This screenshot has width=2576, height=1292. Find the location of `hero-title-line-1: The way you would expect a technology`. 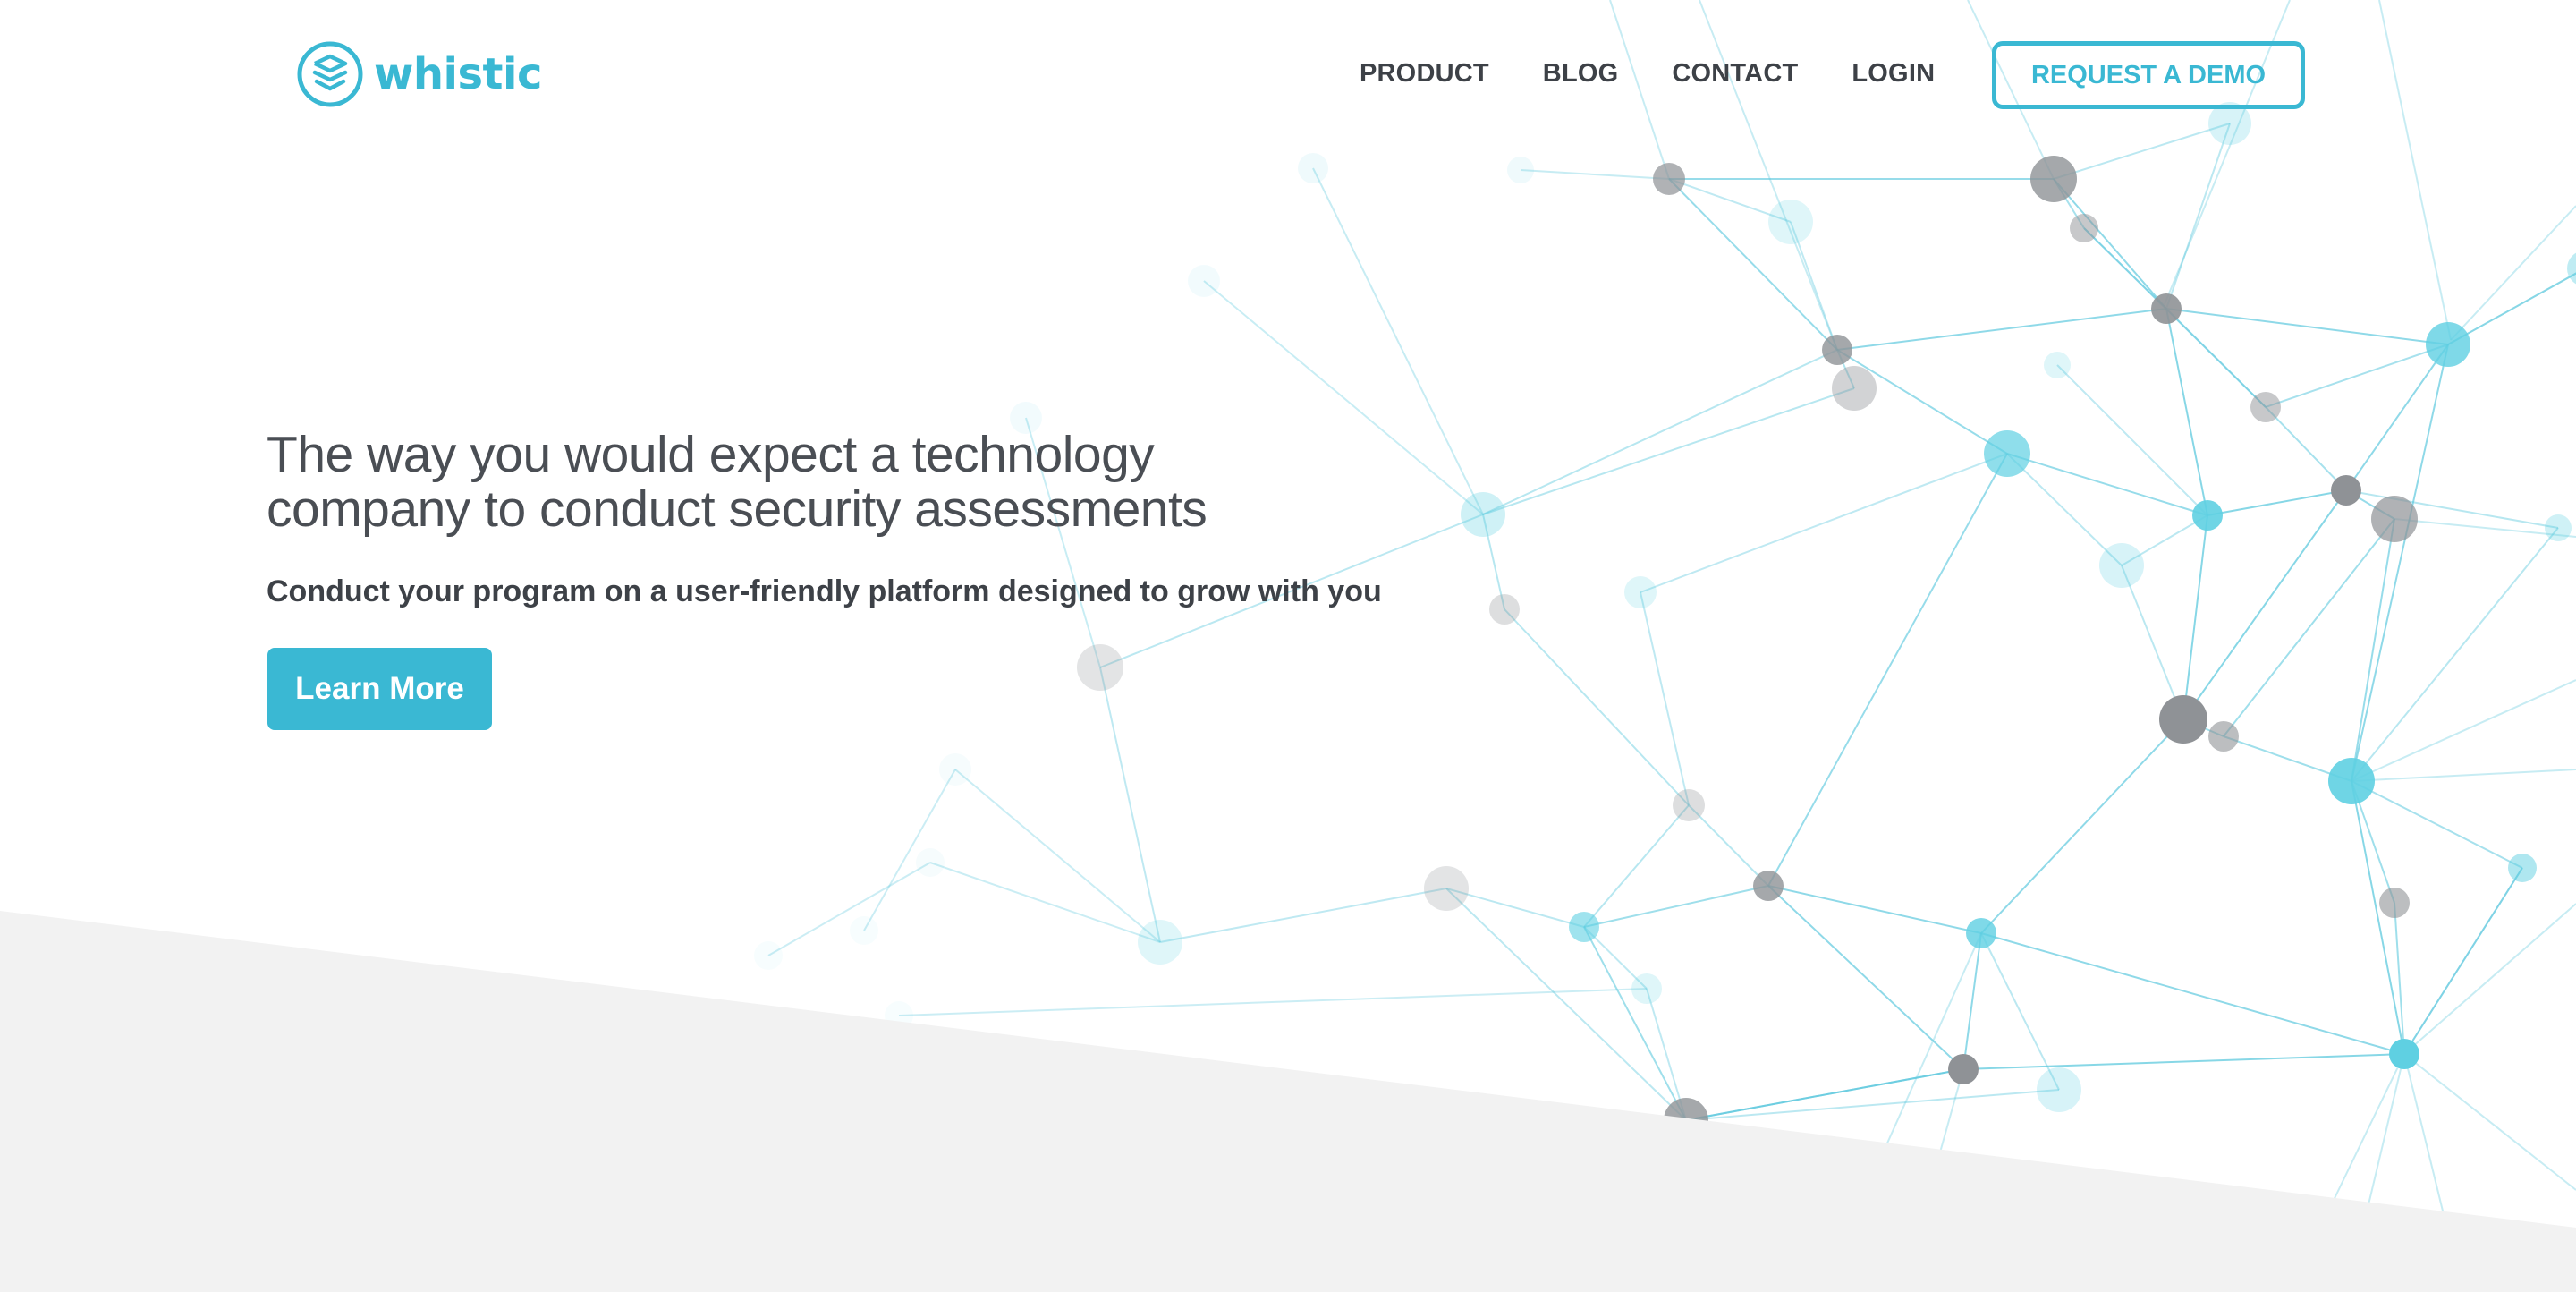

hero-title-line-1: The way you would expect a technology is located at coordinates (711, 454).